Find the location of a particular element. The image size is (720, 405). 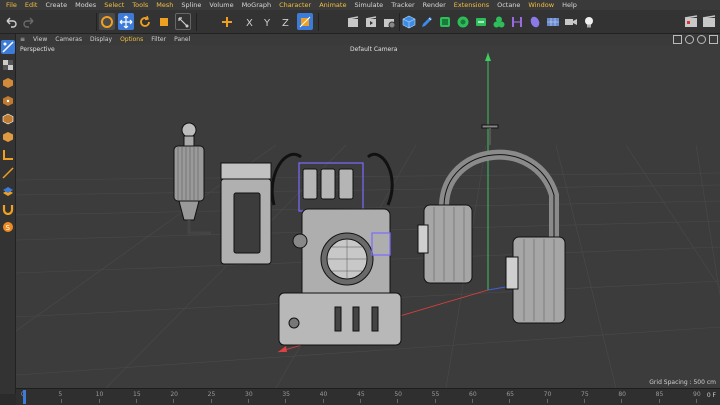

render-toggle-button is located at coordinates (691, 21).